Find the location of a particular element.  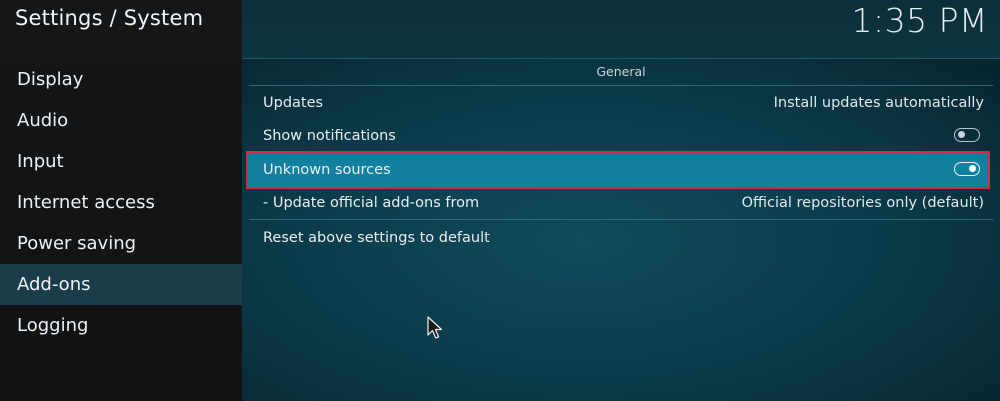

sidebar-item-audio: Audio is located at coordinates (121, 120).